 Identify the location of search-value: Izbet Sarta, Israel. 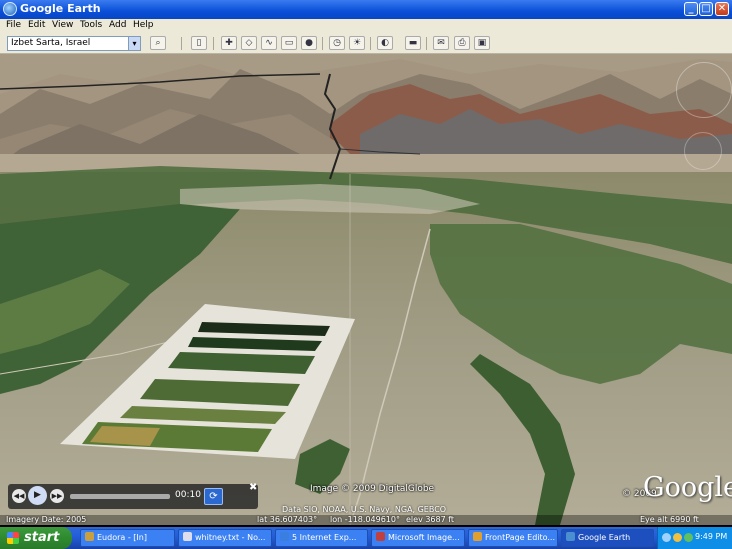
(51, 43).